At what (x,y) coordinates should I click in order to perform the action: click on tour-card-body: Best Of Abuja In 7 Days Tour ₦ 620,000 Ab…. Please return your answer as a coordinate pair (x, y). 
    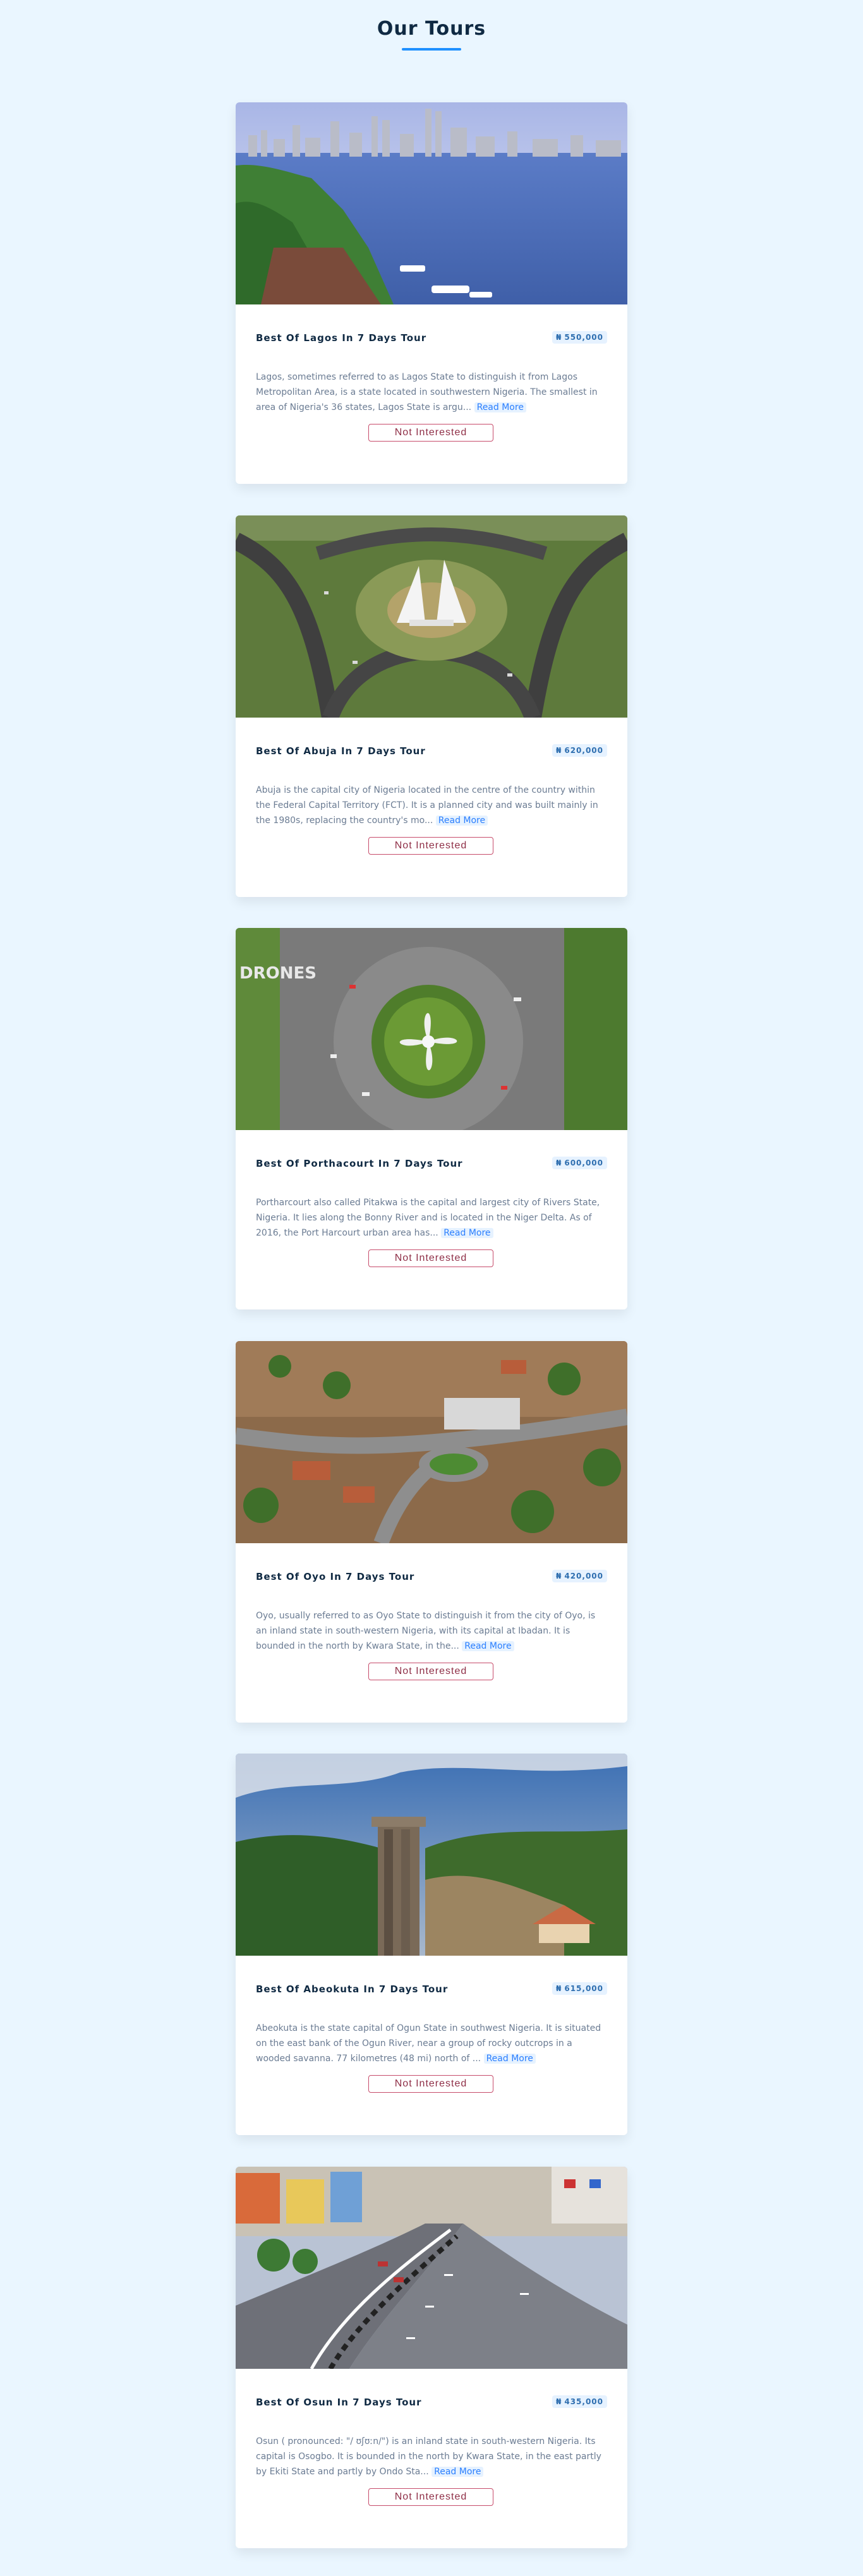
    Looking at the image, I should click on (431, 807).